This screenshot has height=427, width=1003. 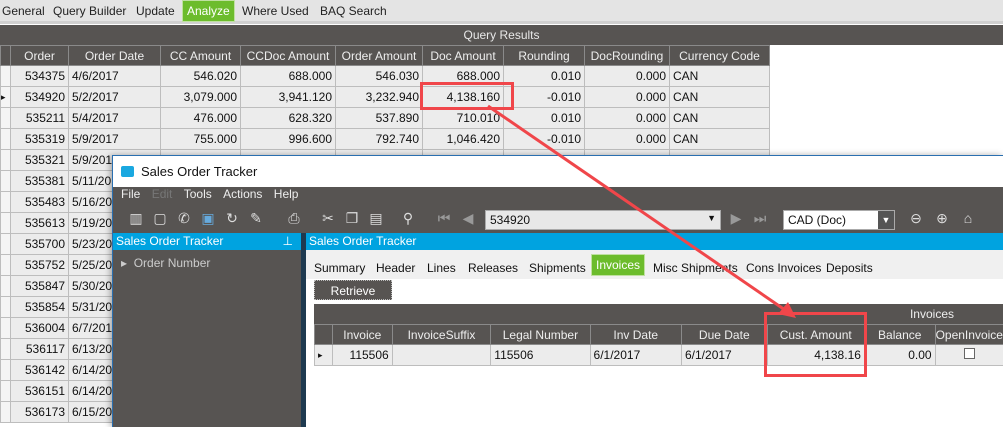 I want to click on table-cell: 536173, so click(x=39, y=412).